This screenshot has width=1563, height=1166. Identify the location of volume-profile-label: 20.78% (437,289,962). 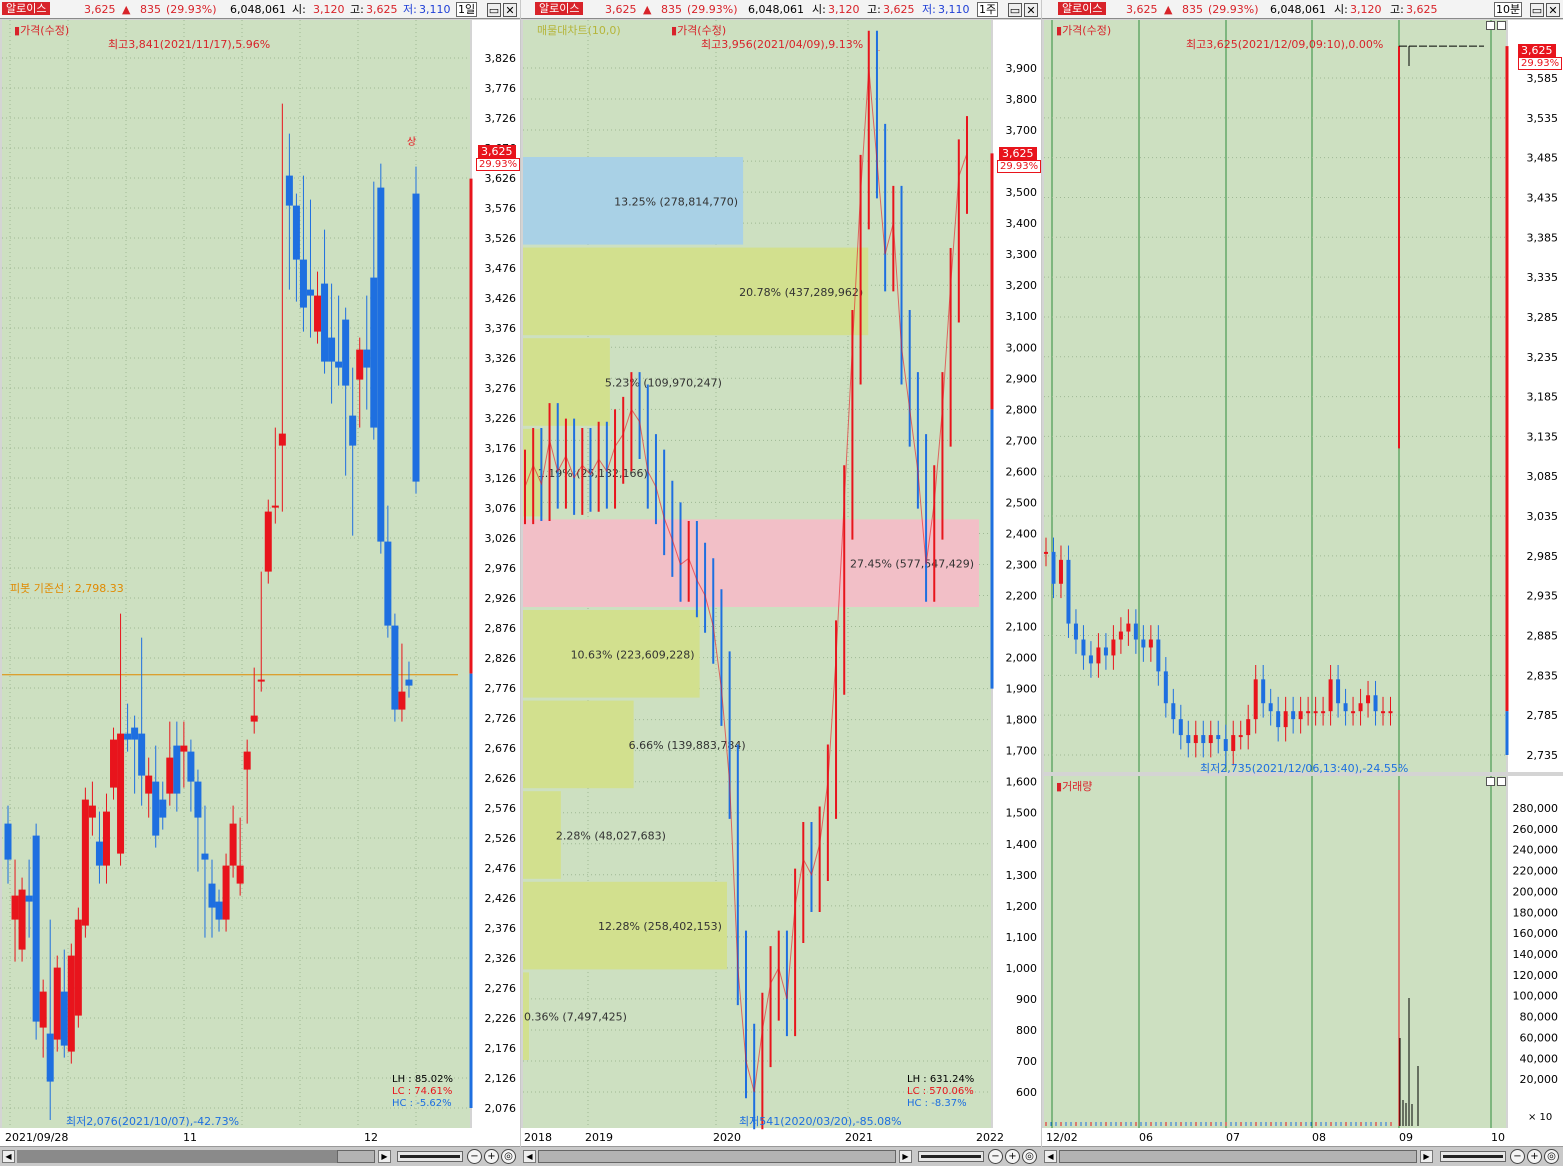
(801, 292).